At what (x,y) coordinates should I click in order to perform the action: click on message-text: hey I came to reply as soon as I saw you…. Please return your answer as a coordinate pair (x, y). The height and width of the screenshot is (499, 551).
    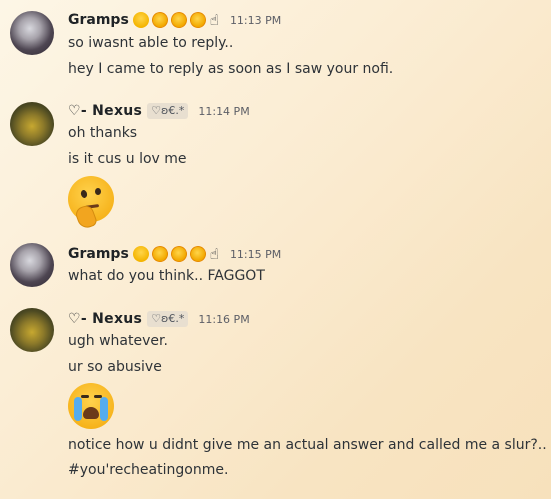
    Looking at the image, I should click on (231, 69).